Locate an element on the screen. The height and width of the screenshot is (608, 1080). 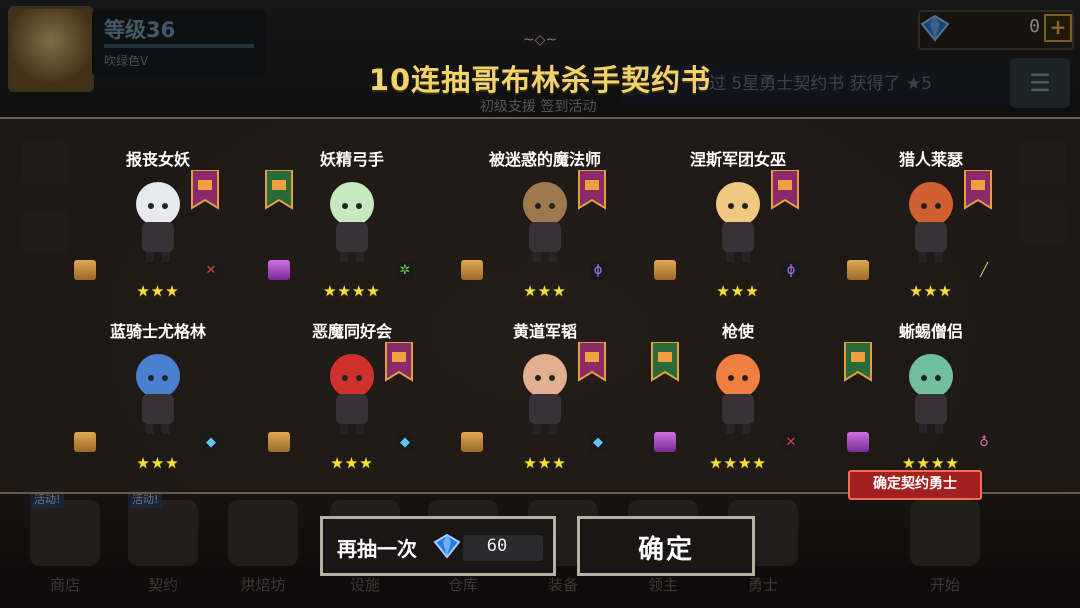
hero-card: 枪使 ✕ ★★★★ is located at coordinates (738, 397).